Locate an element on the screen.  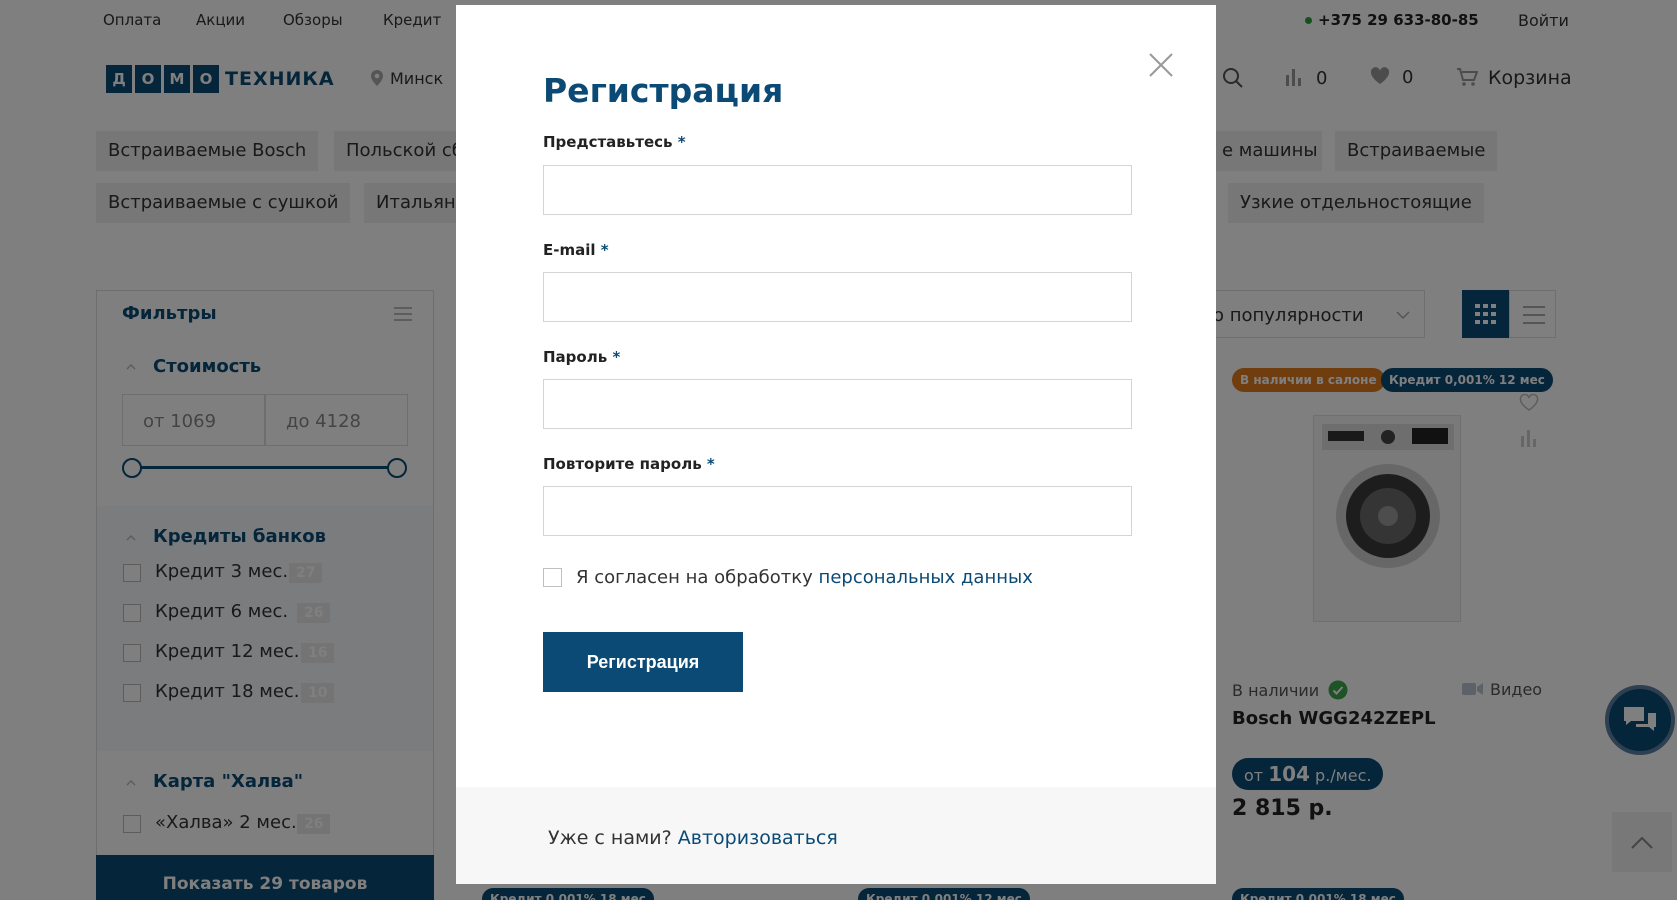
already-registered-text: Уже с нами? Авторизоваться is located at coordinates (693, 838).